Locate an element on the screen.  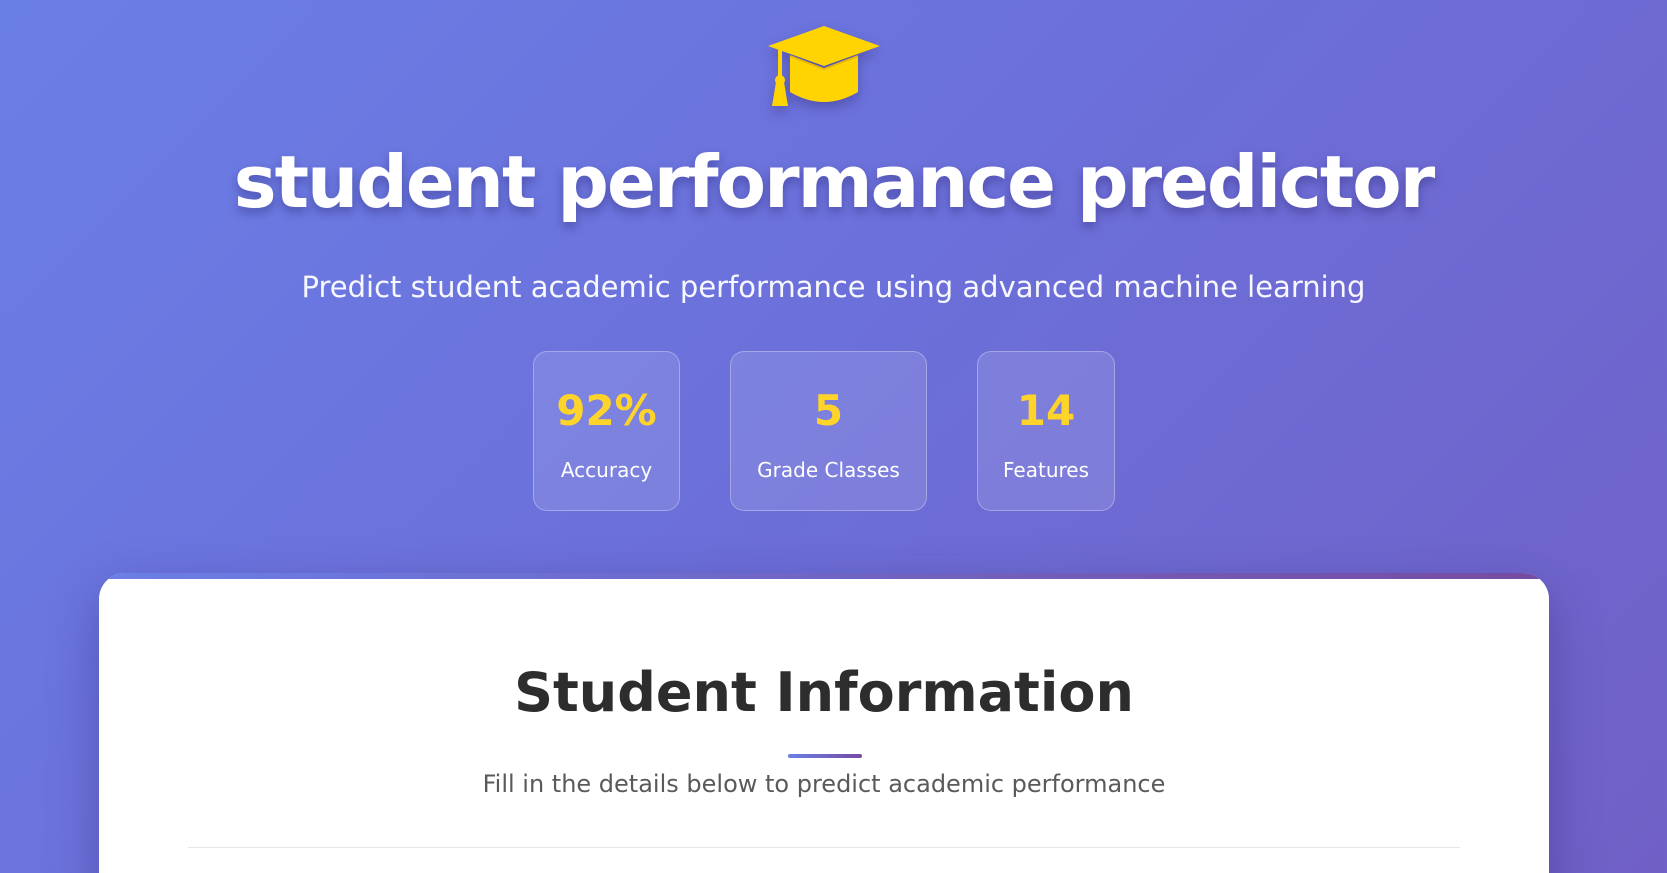
card-title: Student Information is located at coordinates (824, 692).